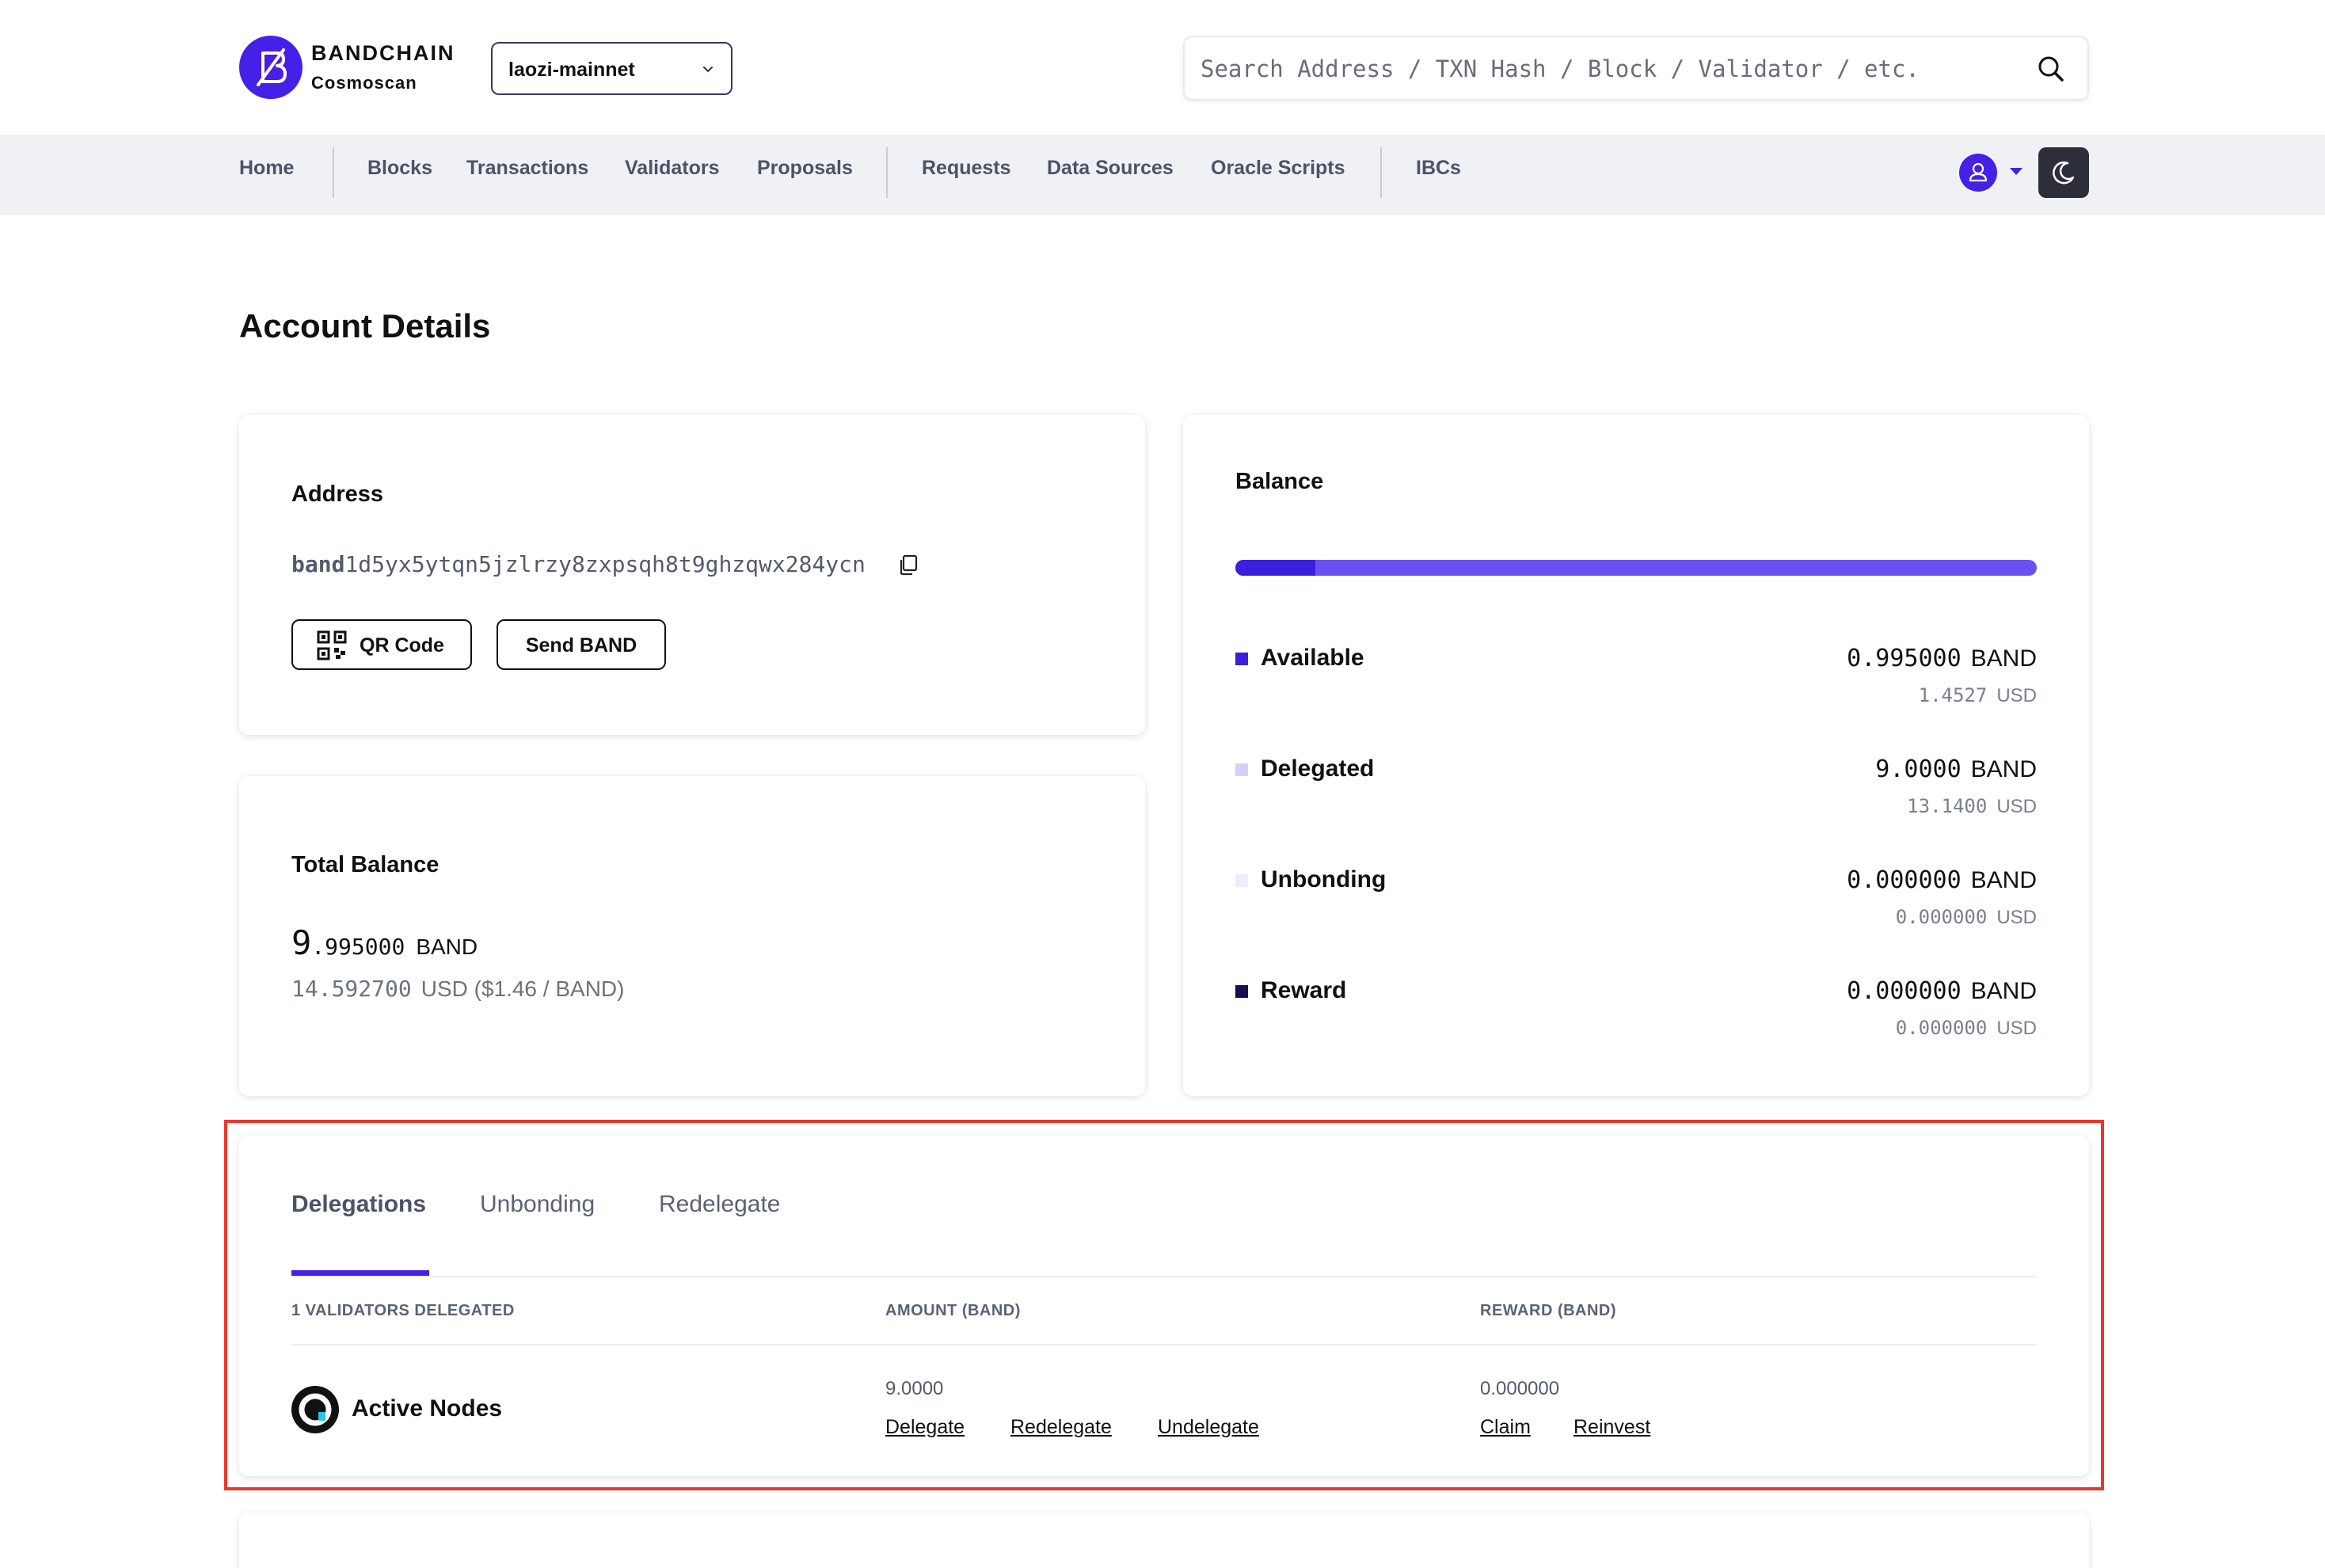 Image resolution: width=2325 pixels, height=1568 pixels. I want to click on balance-row-amount: 9.0000 BAND, so click(1956, 769).